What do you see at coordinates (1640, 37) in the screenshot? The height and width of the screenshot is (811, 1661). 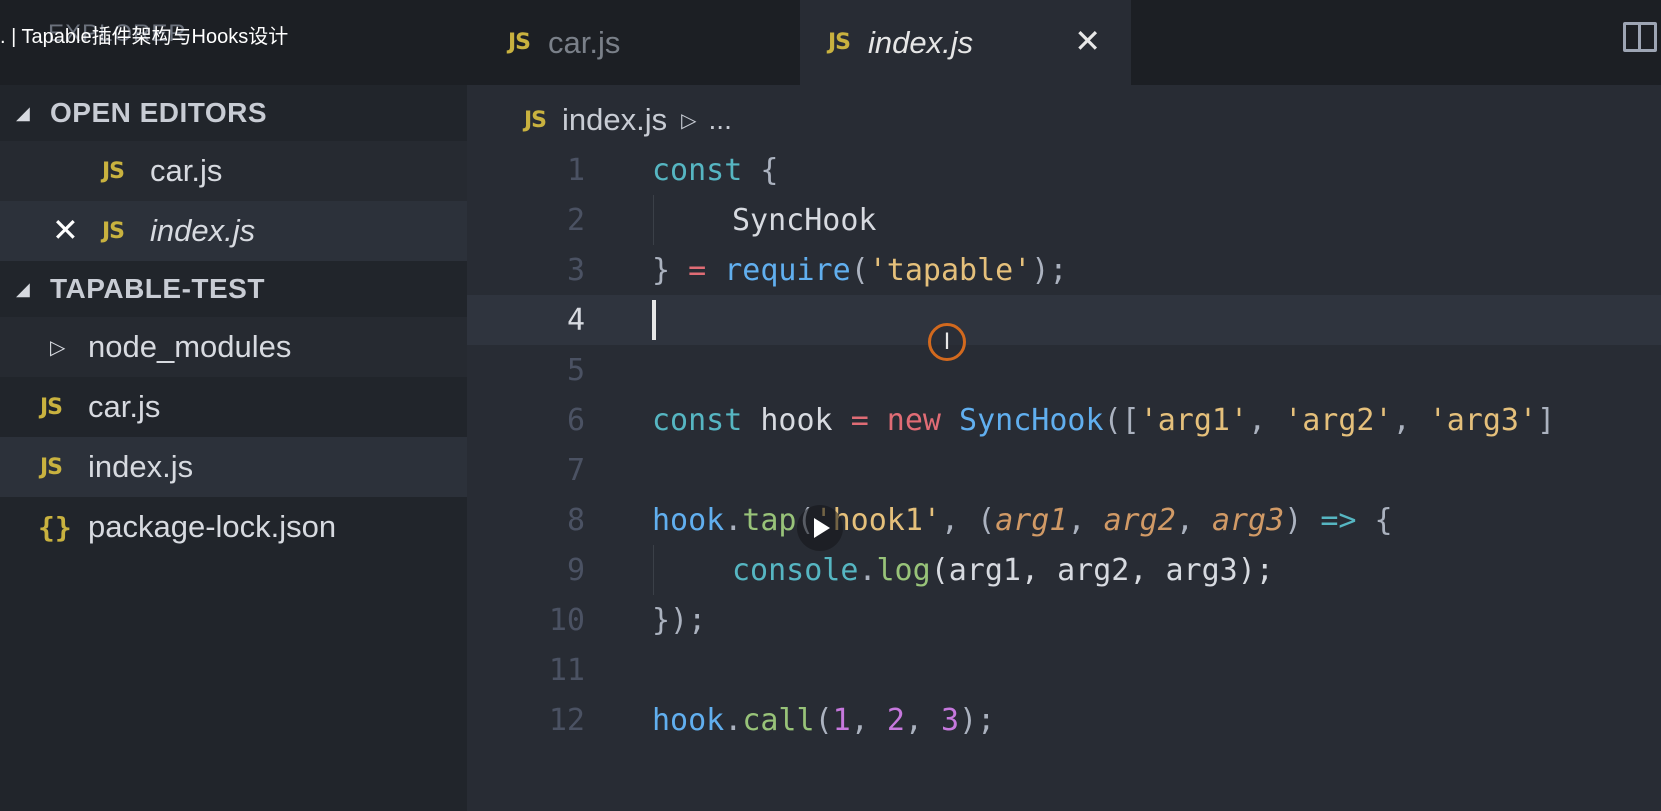 I see `split-editor-icon` at bounding box center [1640, 37].